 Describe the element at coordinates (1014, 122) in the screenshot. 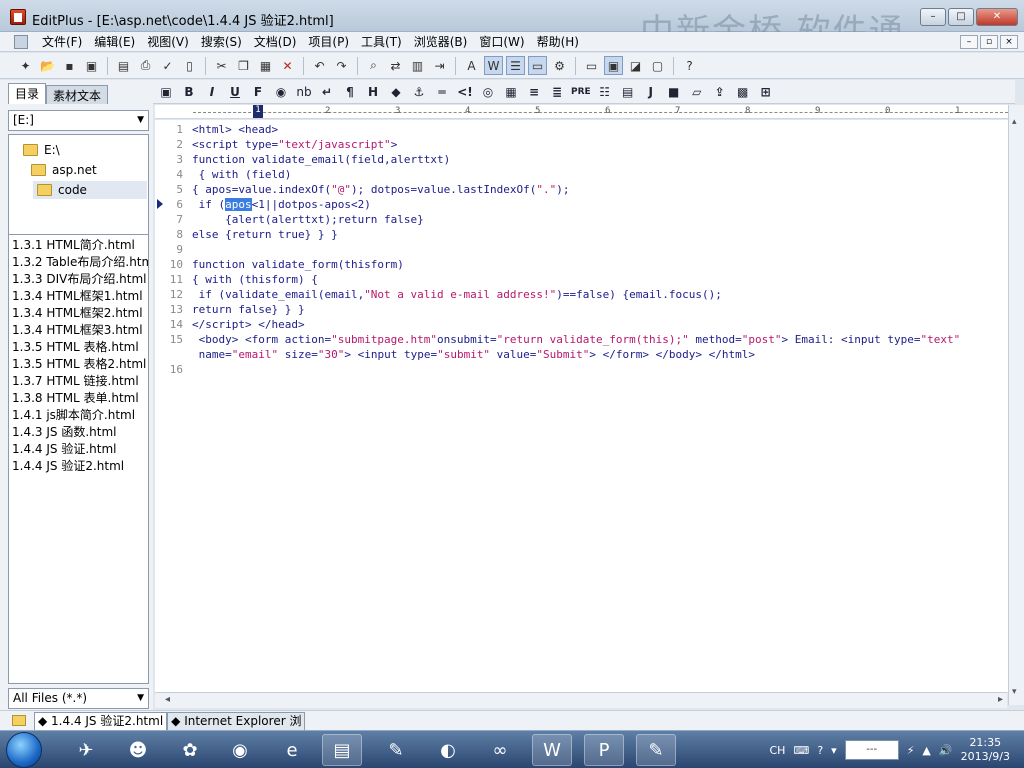

I see `scroll-up-icon: ▴` at that location.